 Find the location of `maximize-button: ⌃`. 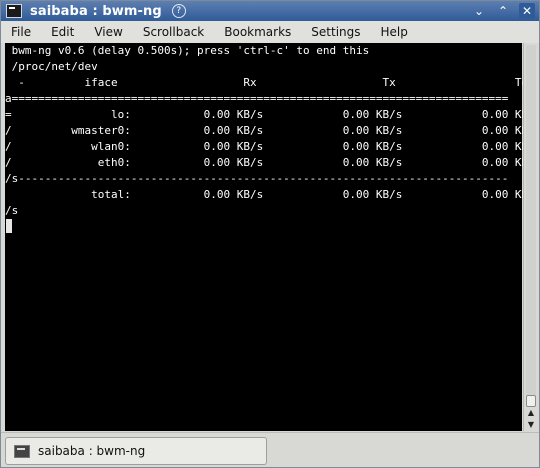

maximize-button: ⌃ is located at coordinates (503, 11).